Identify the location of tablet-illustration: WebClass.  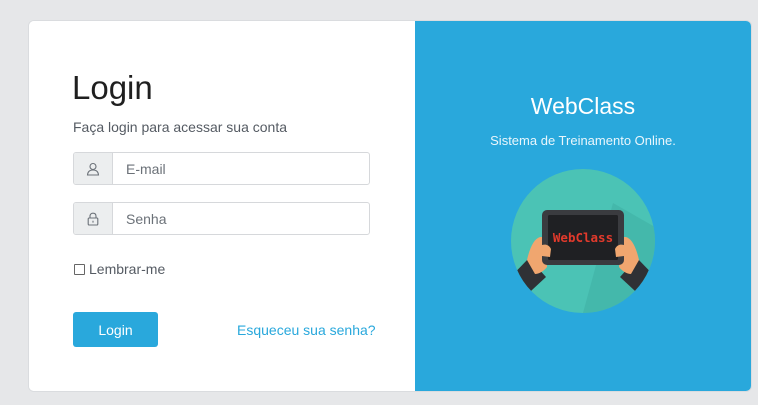
(583, 241).